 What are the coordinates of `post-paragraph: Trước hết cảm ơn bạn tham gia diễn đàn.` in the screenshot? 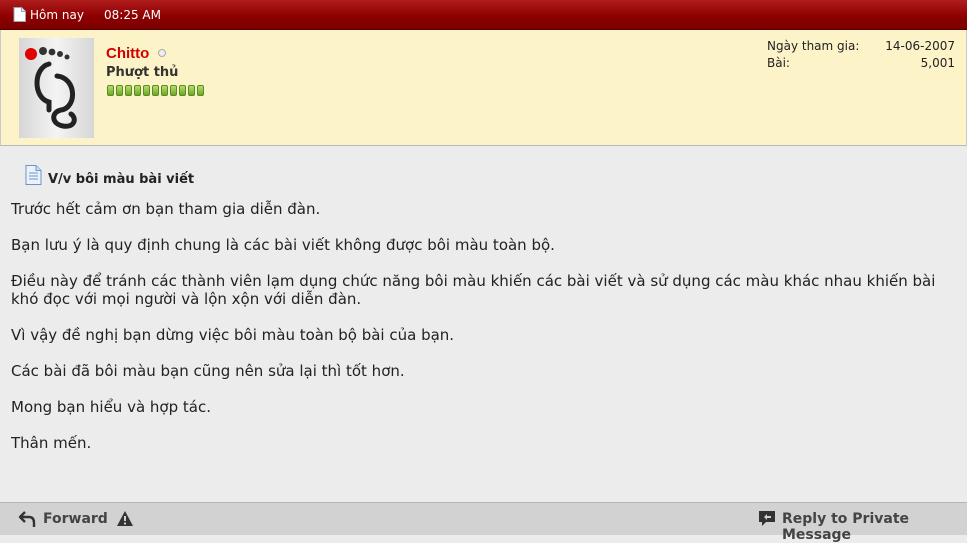 It's located at (166, 209).